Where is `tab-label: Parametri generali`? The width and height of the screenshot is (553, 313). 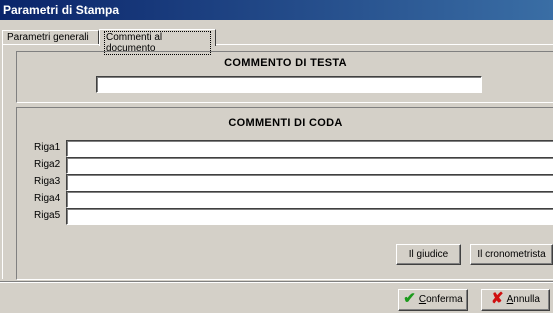 tab-label: Parametri generali is located at coordinates (48, 37).